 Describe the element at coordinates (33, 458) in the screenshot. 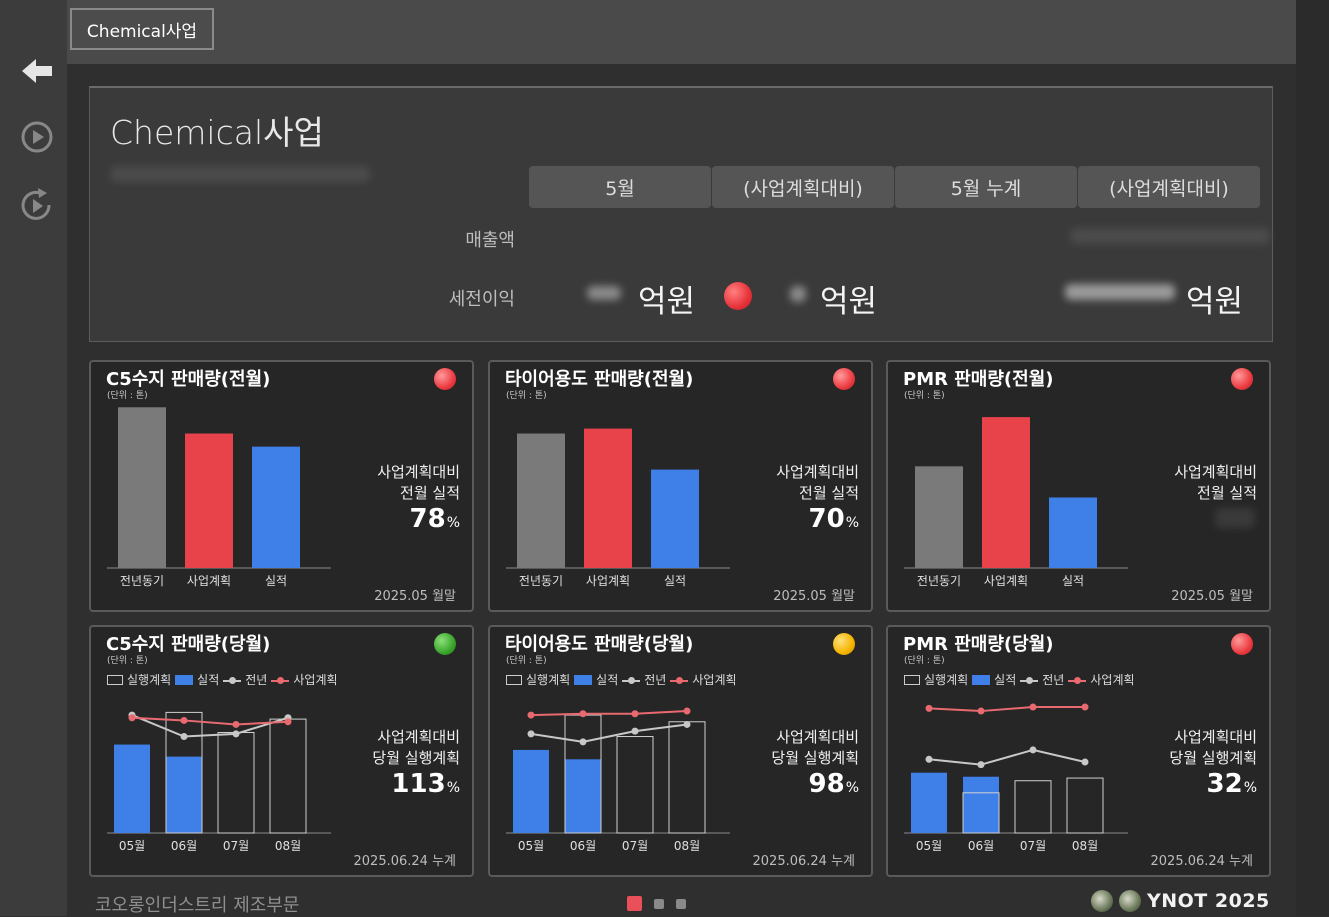

I see `left-rail` at that location.